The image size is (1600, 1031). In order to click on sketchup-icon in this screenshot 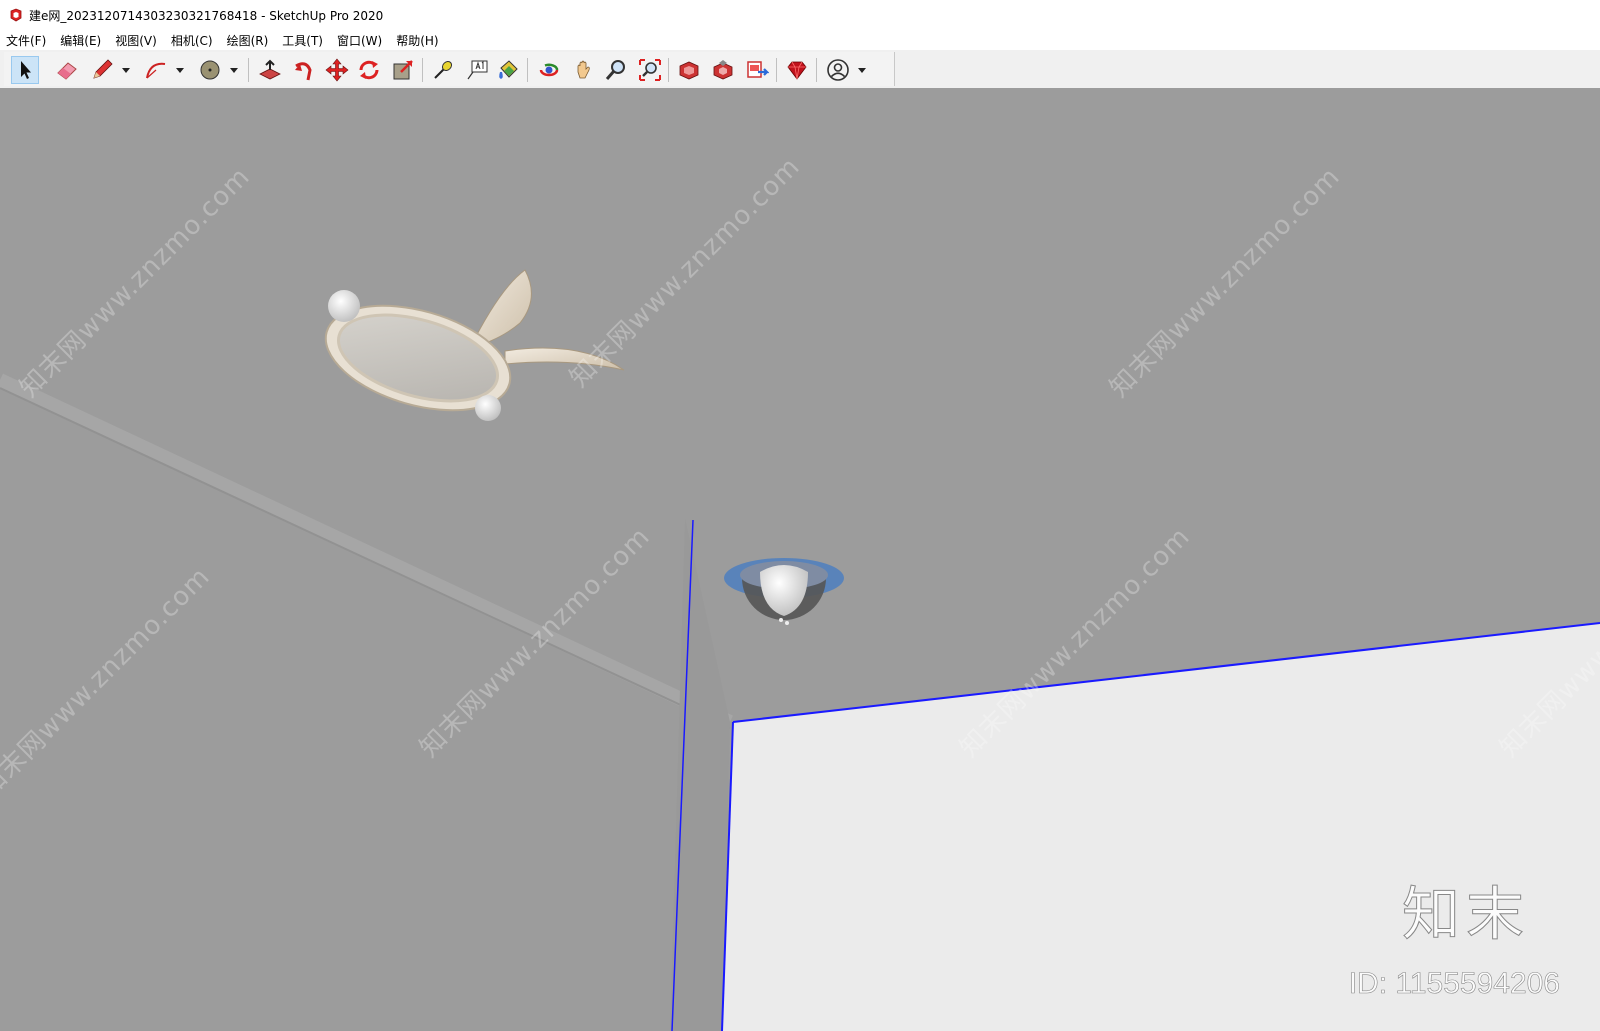, I will do `click(16, 15)`.